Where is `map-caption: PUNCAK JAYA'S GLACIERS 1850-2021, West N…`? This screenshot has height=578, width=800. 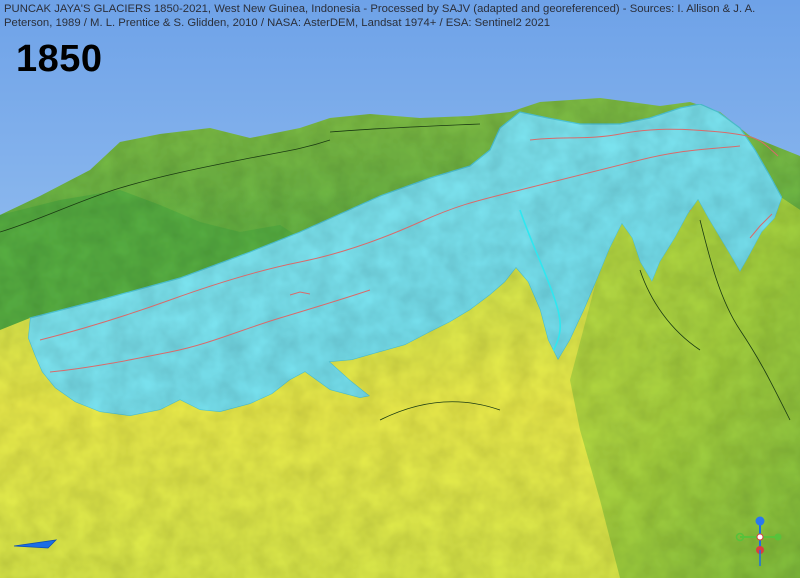 map-caption: PUNCAK JAYA'S GLACIERS 1850-2021, West N… is located at coordinates (380, 16).